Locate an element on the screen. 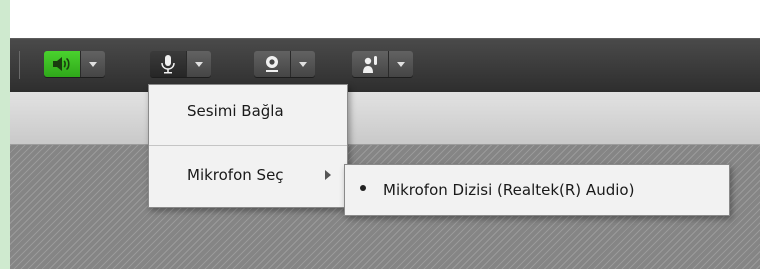  submenu-item-label: Mikrofon Dizisi (Realtek(R) Audio) is located at coordinates (509, 190).